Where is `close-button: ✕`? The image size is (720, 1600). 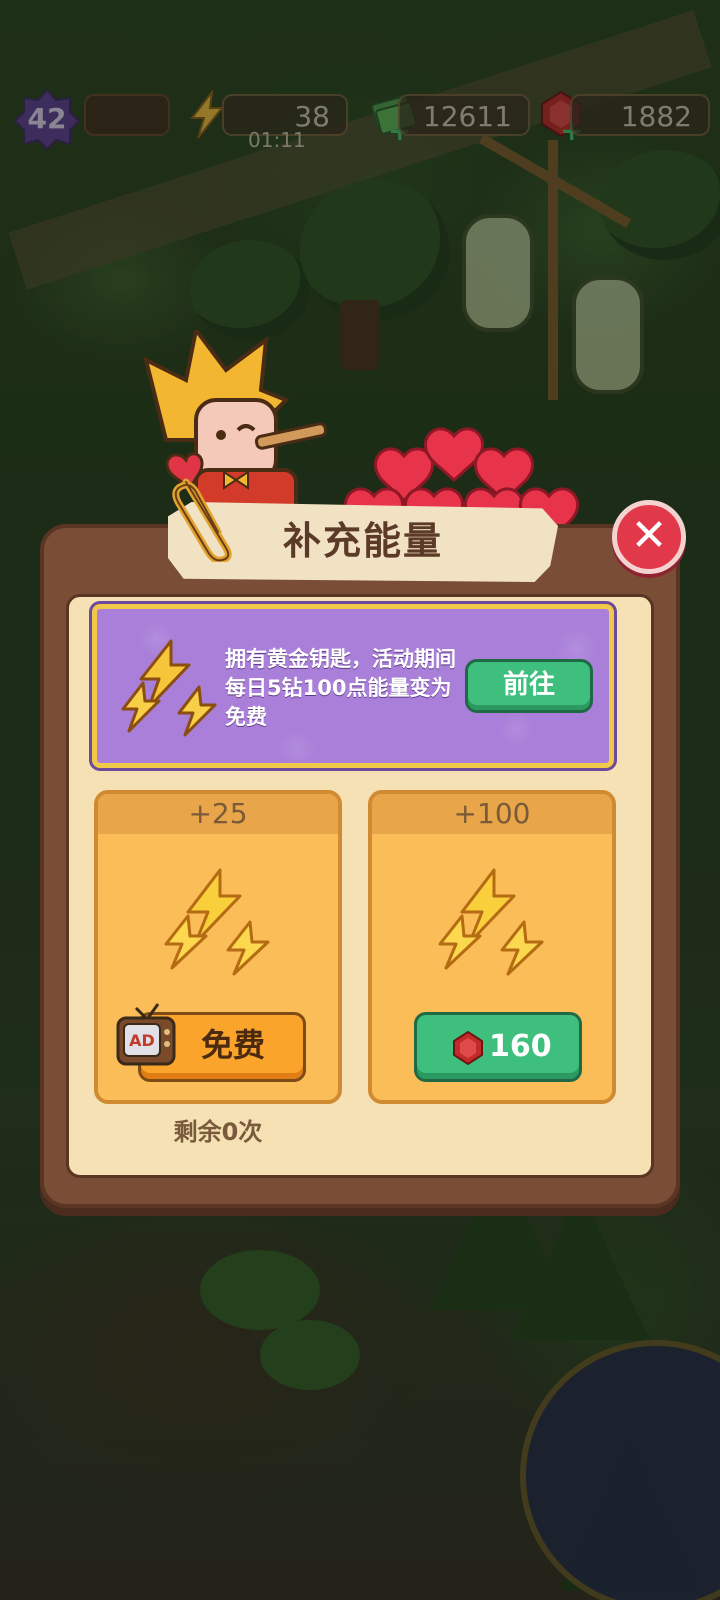
close-button: ✕ is located at coordinates (649, 537).